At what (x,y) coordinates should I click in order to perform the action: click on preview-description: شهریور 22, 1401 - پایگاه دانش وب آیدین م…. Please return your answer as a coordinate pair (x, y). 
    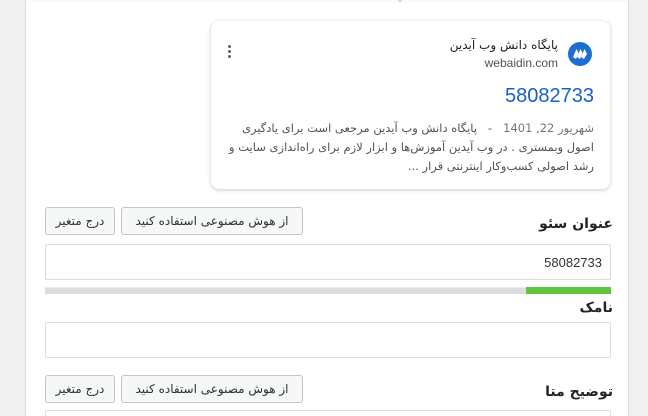
    Looking at the image, I should click on (411, 147).